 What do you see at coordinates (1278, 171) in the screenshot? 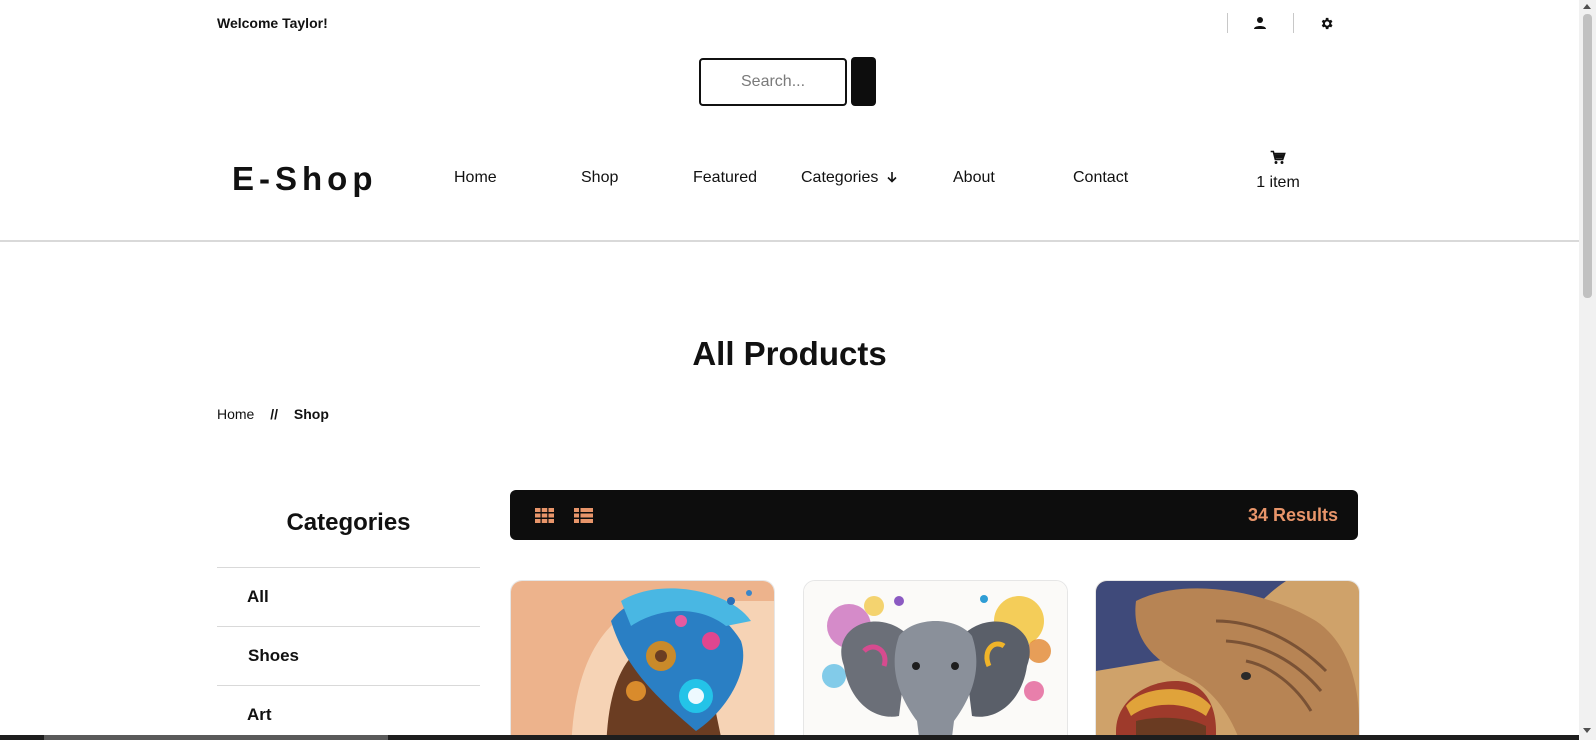
I see `cart-button: 1 item` at bounding box center [1278, 171].